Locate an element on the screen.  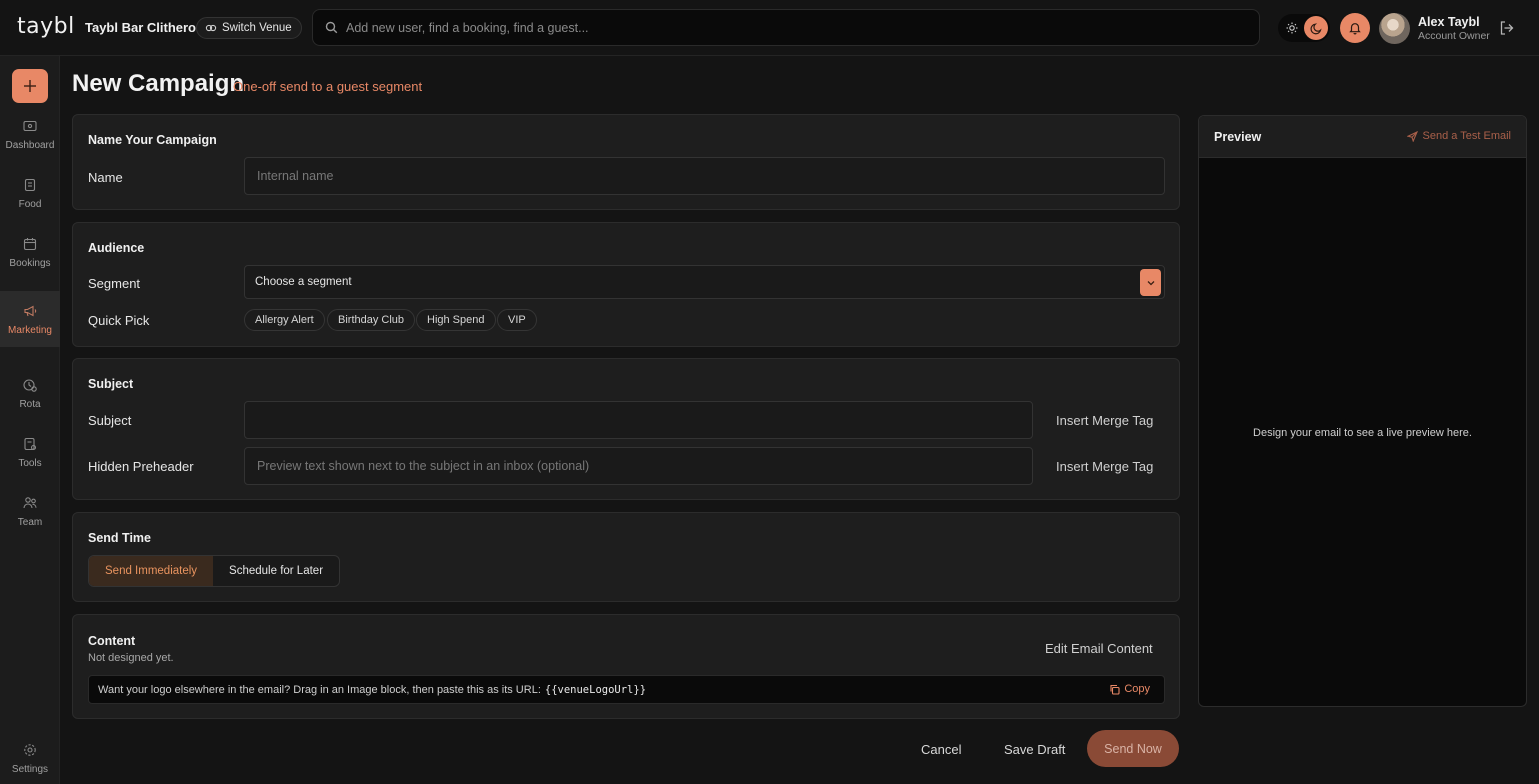
copy-button: Copy is located at coordinates (1129, 689).